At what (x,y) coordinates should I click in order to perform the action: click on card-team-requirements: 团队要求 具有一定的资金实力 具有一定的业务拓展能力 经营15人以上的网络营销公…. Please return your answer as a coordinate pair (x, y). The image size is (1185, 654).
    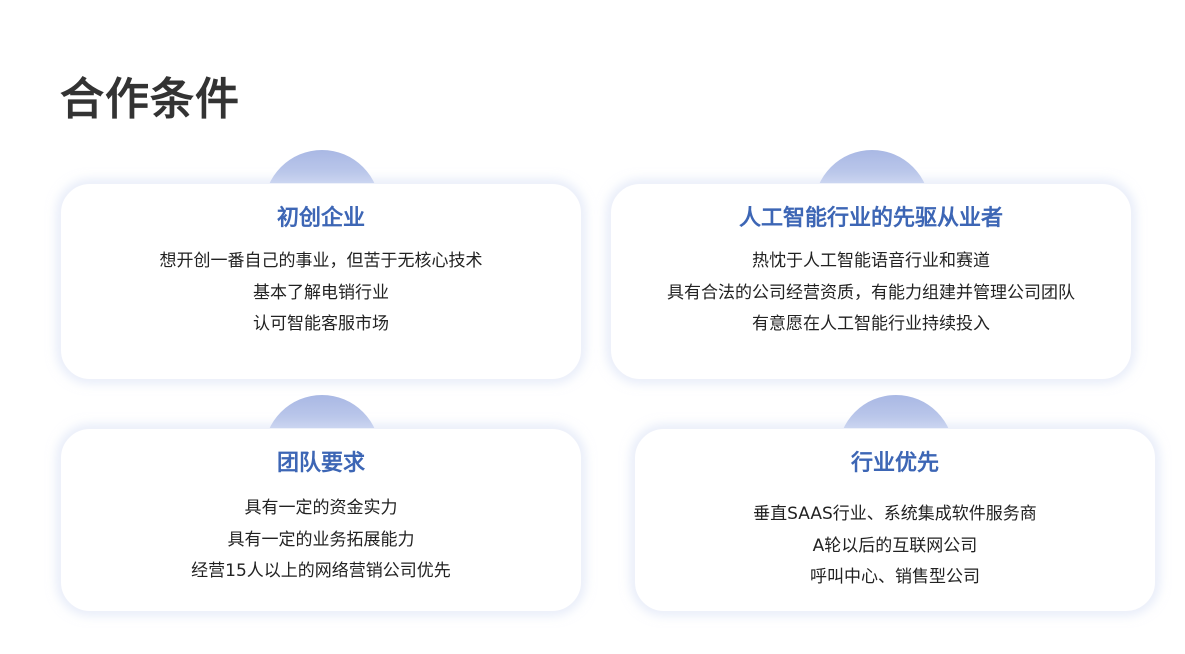
    Looking at the image, I should click on (321, 503).